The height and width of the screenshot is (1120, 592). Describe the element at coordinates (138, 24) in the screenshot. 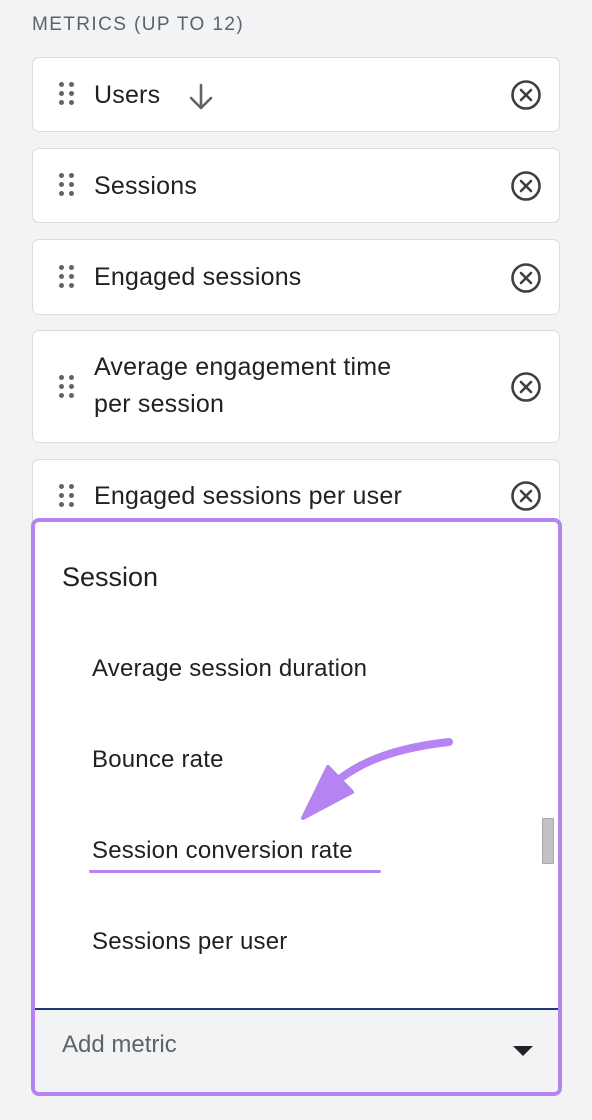

I see `section-title: METRICS (UP TO 12)` at that location.